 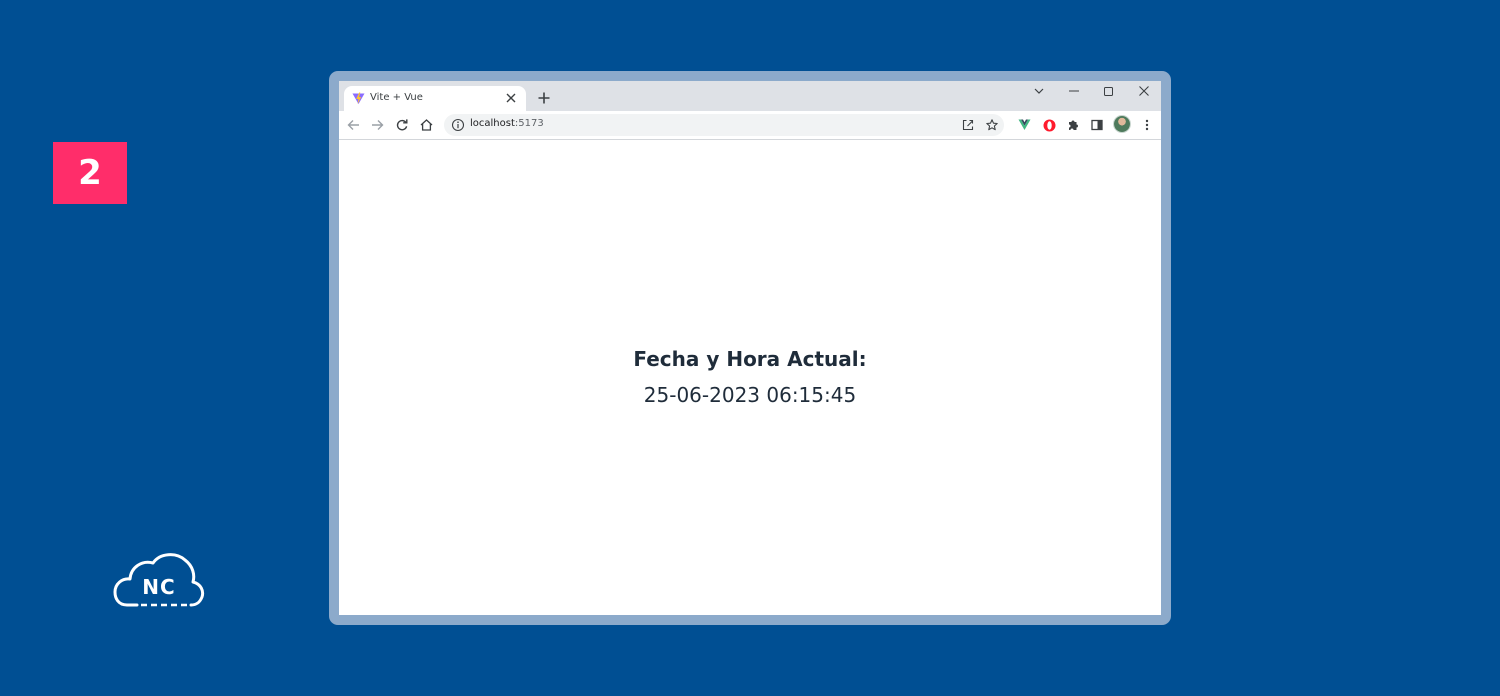 I want to click on toolbar: localhost:5173, so click(x=750, y=125).